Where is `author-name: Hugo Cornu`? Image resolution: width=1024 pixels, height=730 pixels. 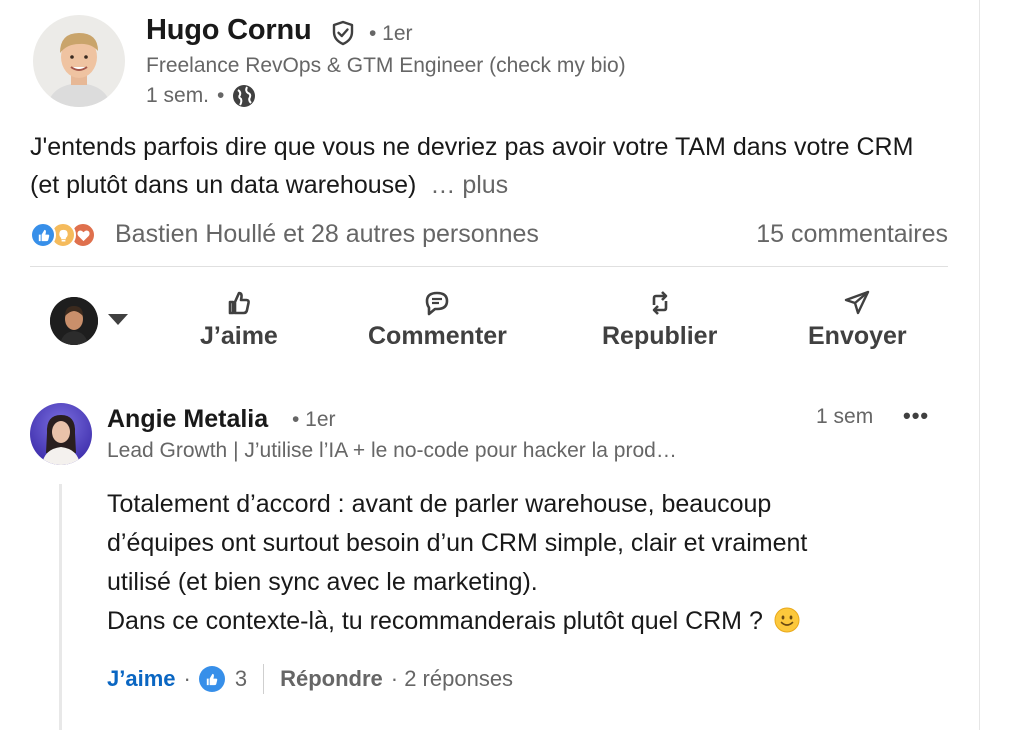
author-name: Hugo Cornu is located at coordinates (229, 30).